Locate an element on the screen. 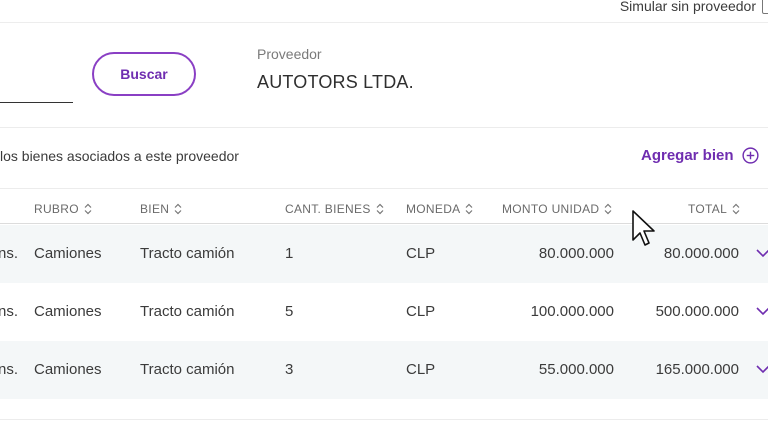 This screenshot has height=432, width=768. top-bar: Simular sin proveedor is located at coordinates (384, 11).